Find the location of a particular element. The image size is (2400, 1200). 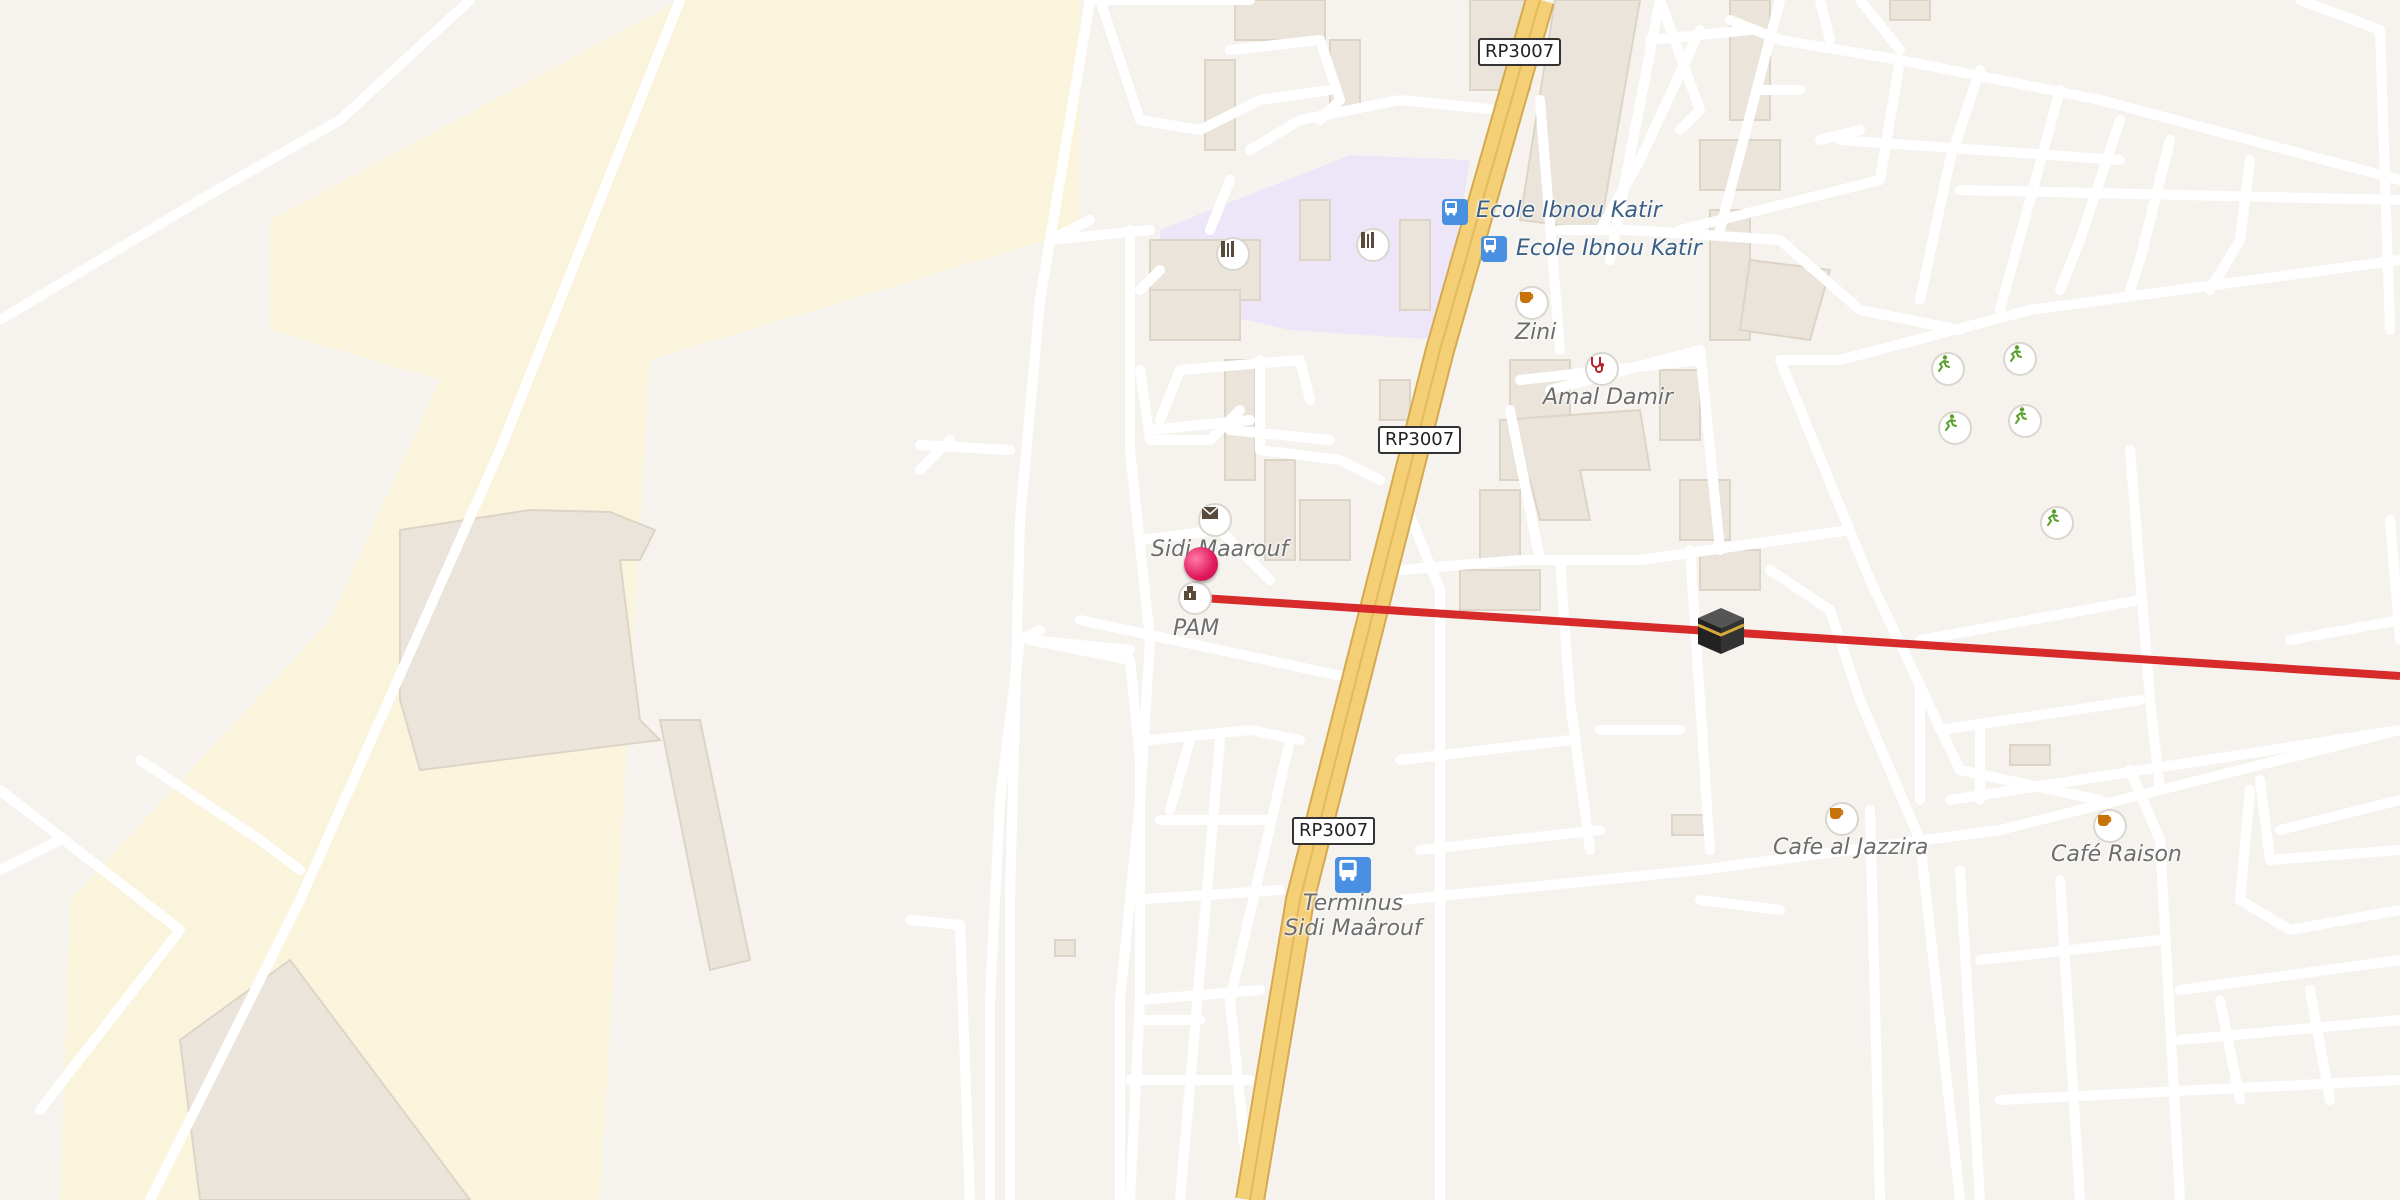

envelope-icon is located at coordinates (1215, 520).